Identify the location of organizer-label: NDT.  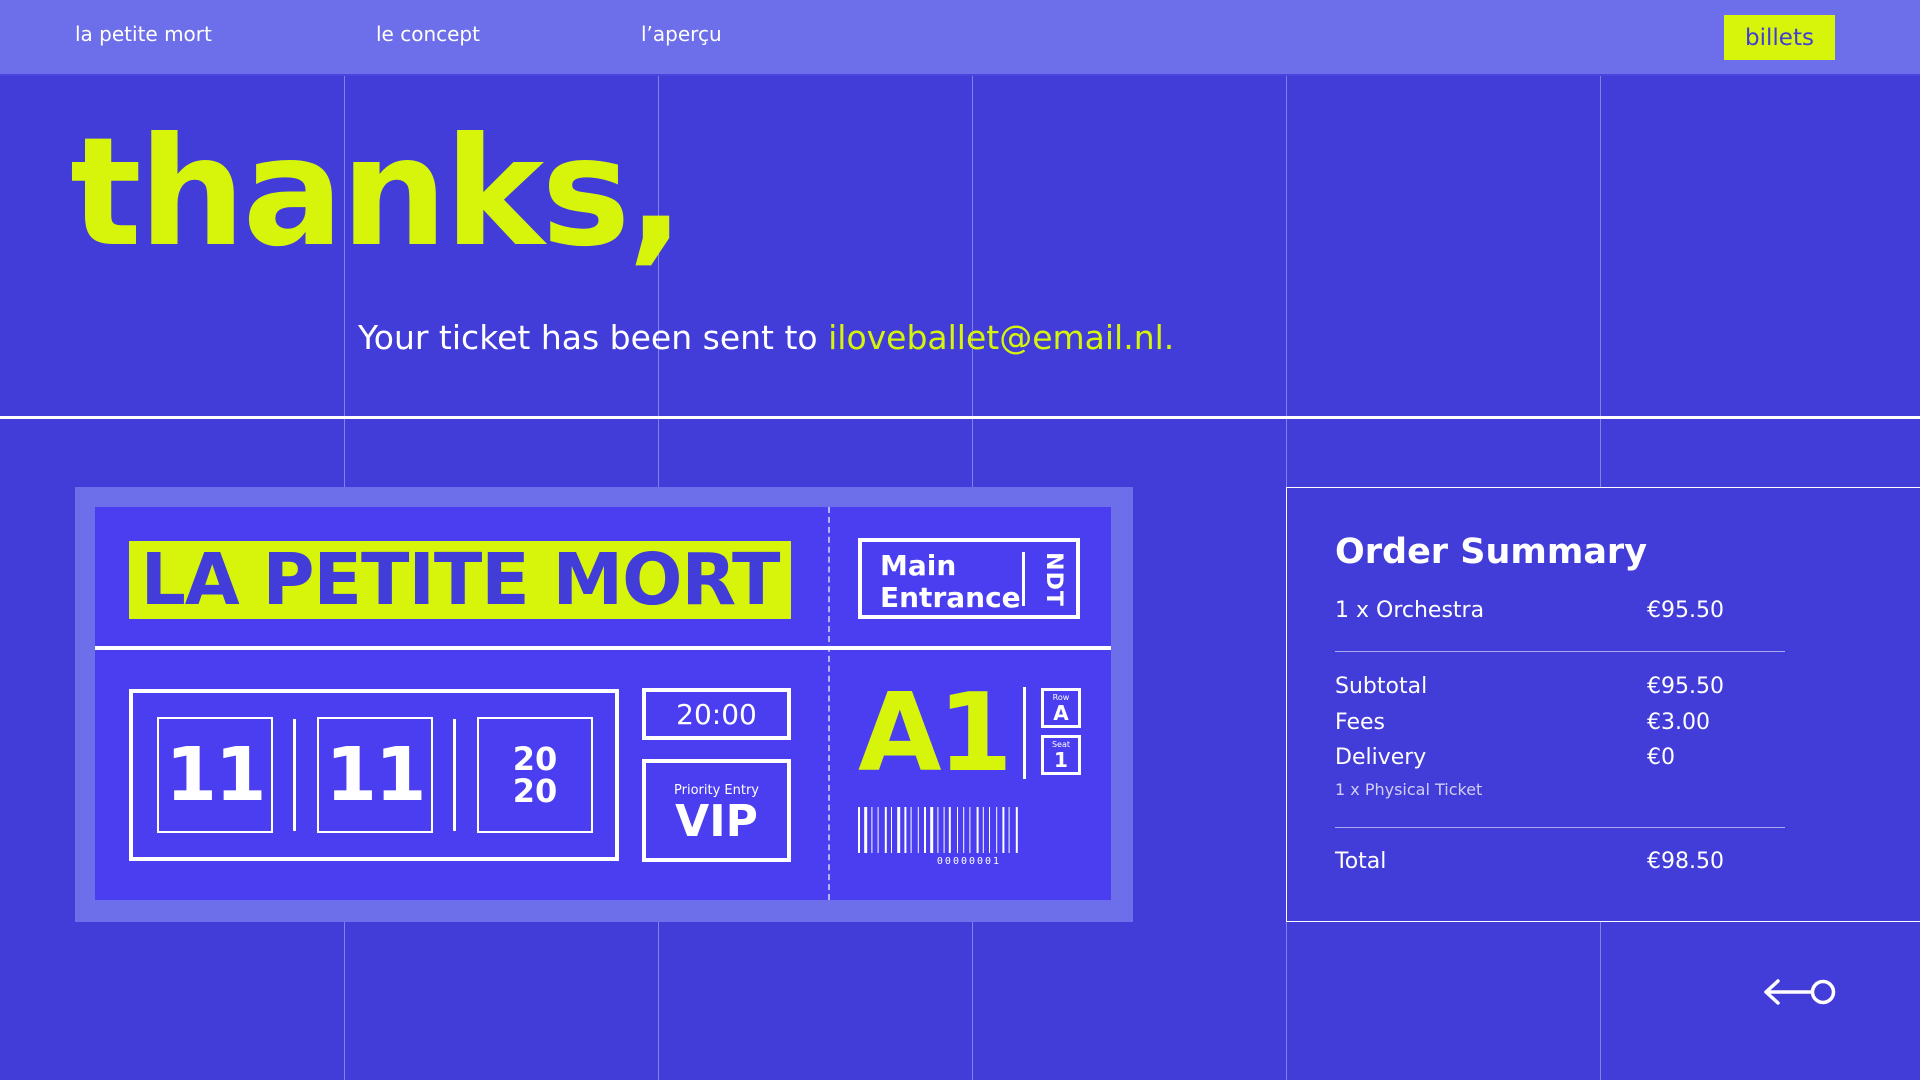
(1053, 579).